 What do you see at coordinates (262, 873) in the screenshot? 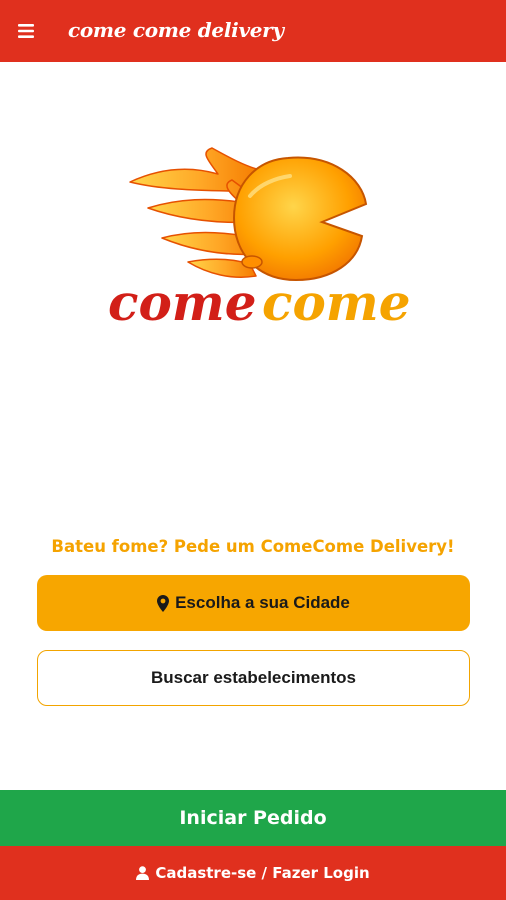
I see `signup-login-label: Cadastre-se / Fazer Login` at bounding box center [262, 873].